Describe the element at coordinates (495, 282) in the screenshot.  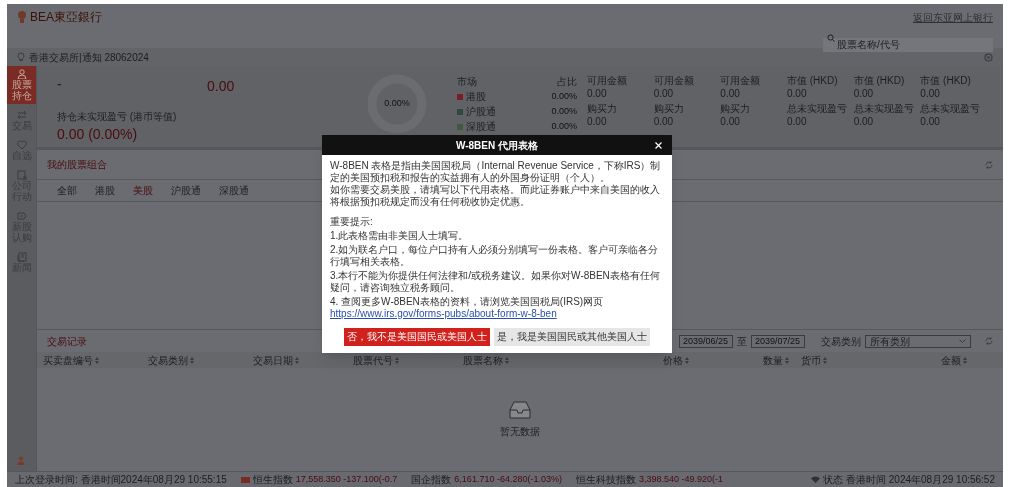
I see `dialog-note: 3.本行不能为你提供任何法律和/或税务建议。如果你对W-8BEN表格有任何疑问，请咨询独立税务顾问。` at that location.